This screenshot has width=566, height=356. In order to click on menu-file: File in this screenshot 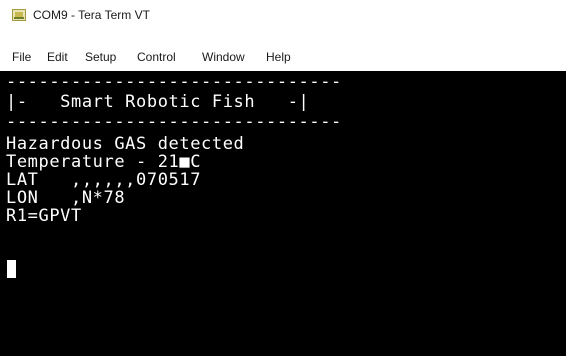, I will do `click(21, 57)`.